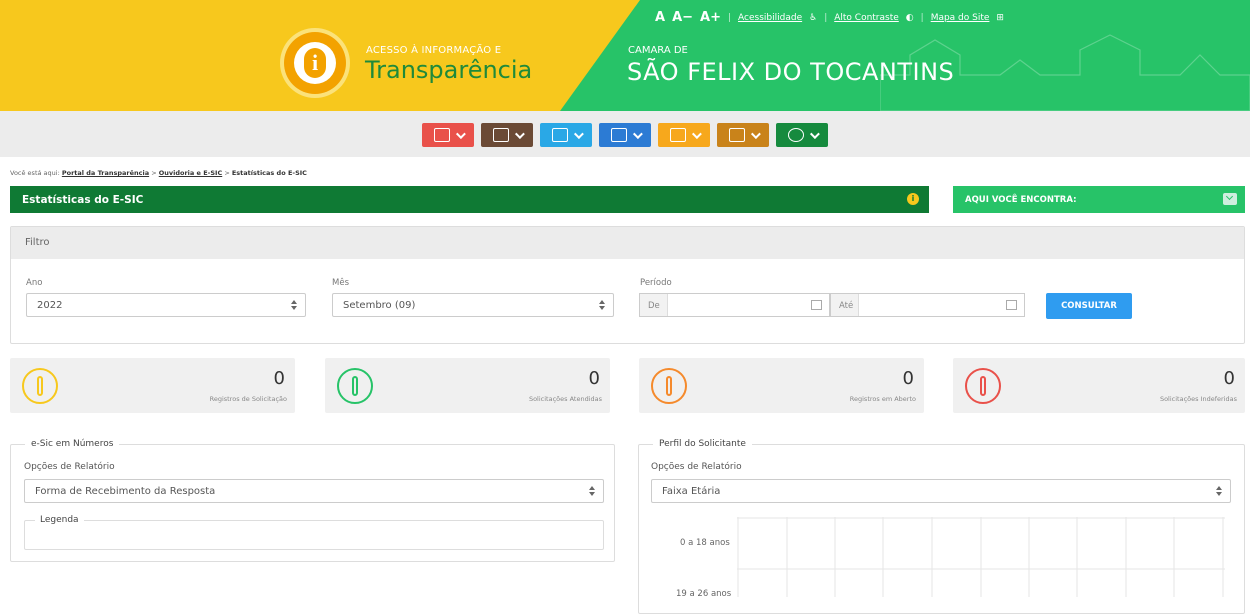 Image resolution: width=1250 pixels, height=614 pixels. I want to click on info-gear-icon, so click(669, 386).